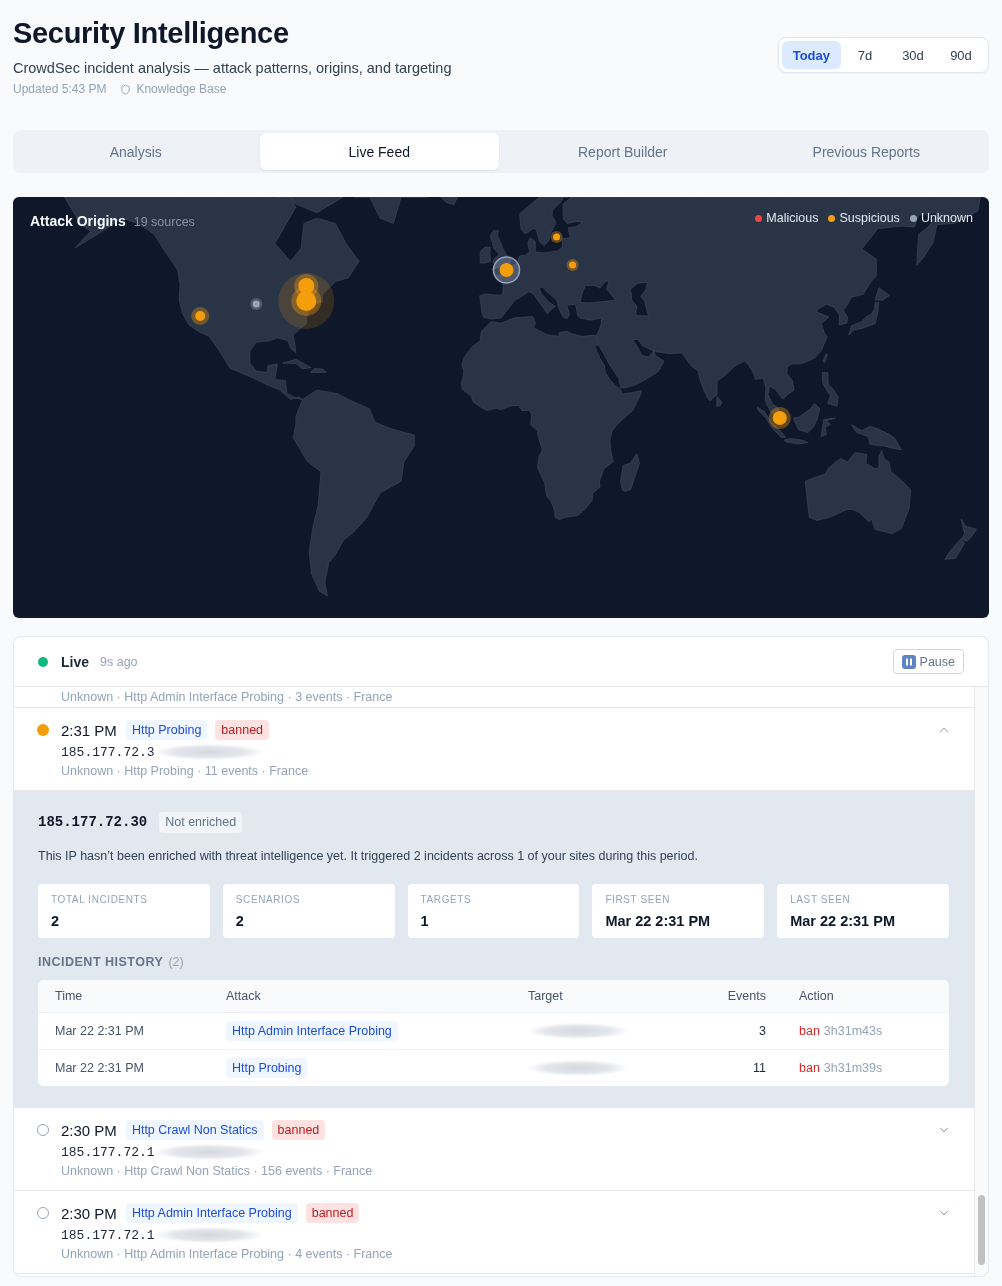 The width and height of the screenshot is (1002, 1286). I want to click on attack-tag: Http Admin Interface Probing, so click(312, 1031).